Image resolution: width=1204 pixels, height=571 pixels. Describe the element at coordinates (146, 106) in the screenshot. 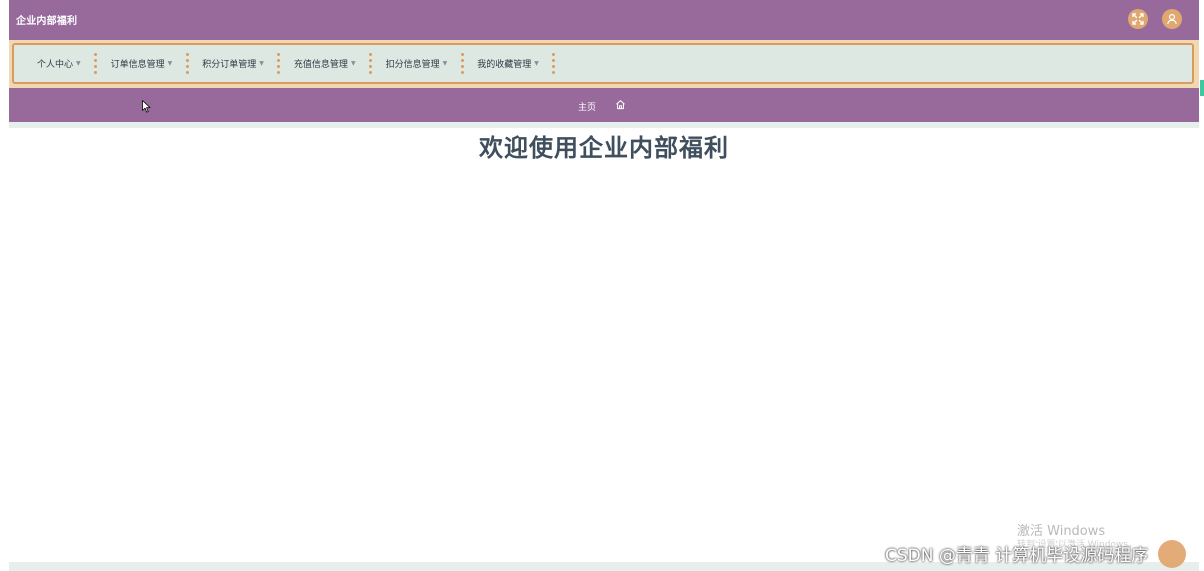

I see `mouse-cursor-icon` at that location.